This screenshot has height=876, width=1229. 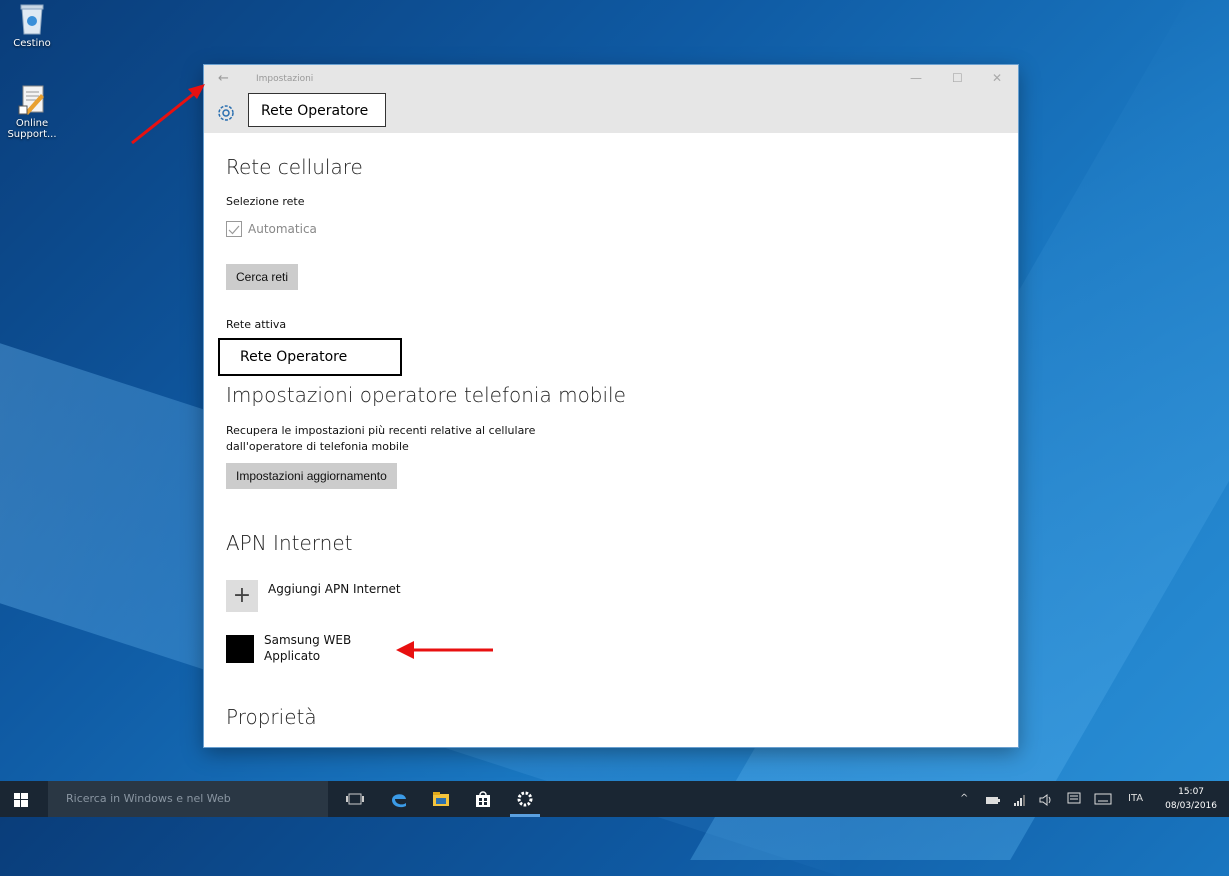 What do you see at coordinates (1104, 801) in the screenshot?
I see `keyboard-icon` at bounding box center [1104, 801].